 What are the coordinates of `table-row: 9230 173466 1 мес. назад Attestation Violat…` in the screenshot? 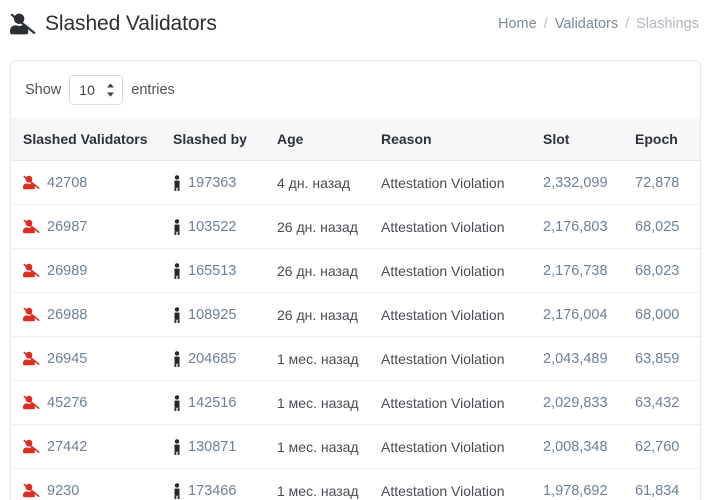 It's located at (355, 484).